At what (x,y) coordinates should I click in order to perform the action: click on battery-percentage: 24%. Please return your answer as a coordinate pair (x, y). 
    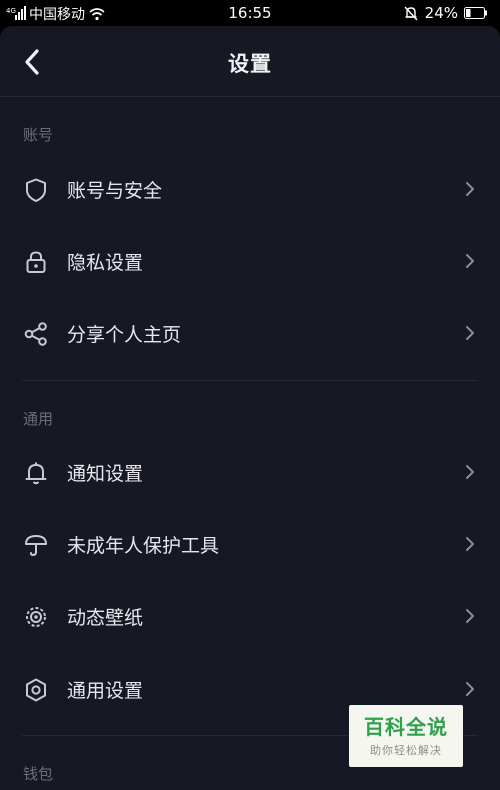
    Looking at the image, I should click on (441, 13).